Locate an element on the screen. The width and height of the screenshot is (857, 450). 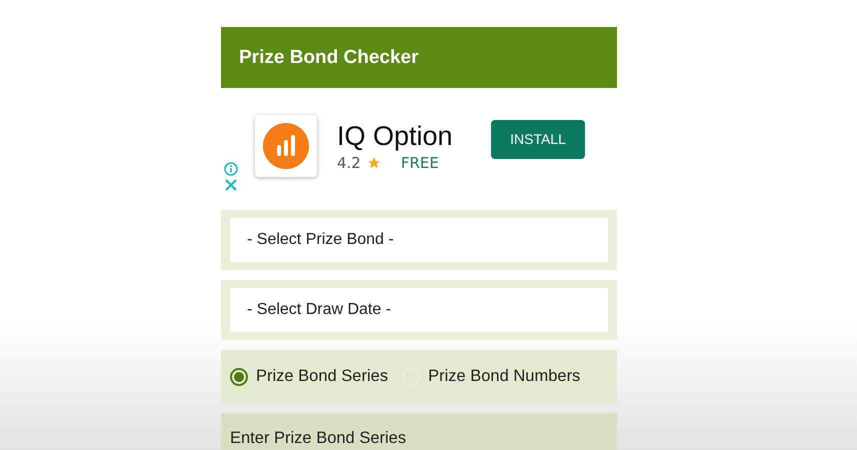
star-icon is located at coordinates (373, 163).